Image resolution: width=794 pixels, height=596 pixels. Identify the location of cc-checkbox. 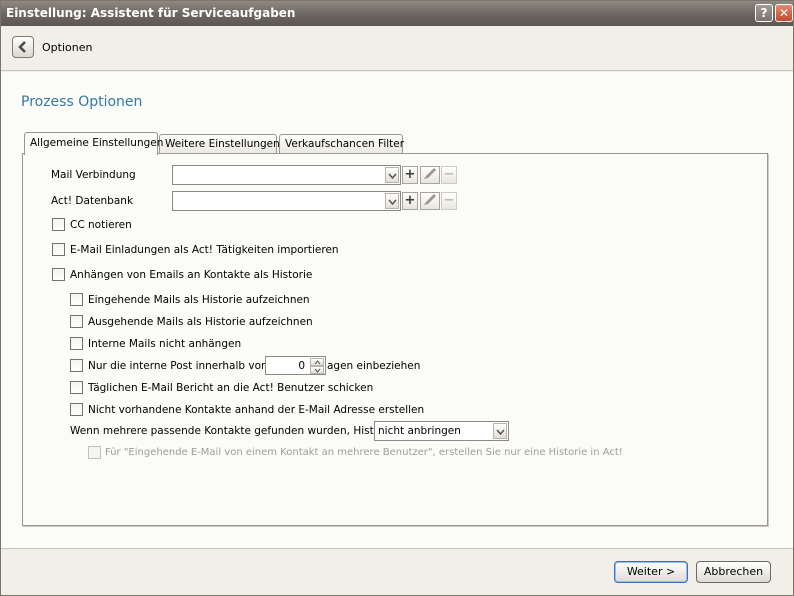
(58, 224).